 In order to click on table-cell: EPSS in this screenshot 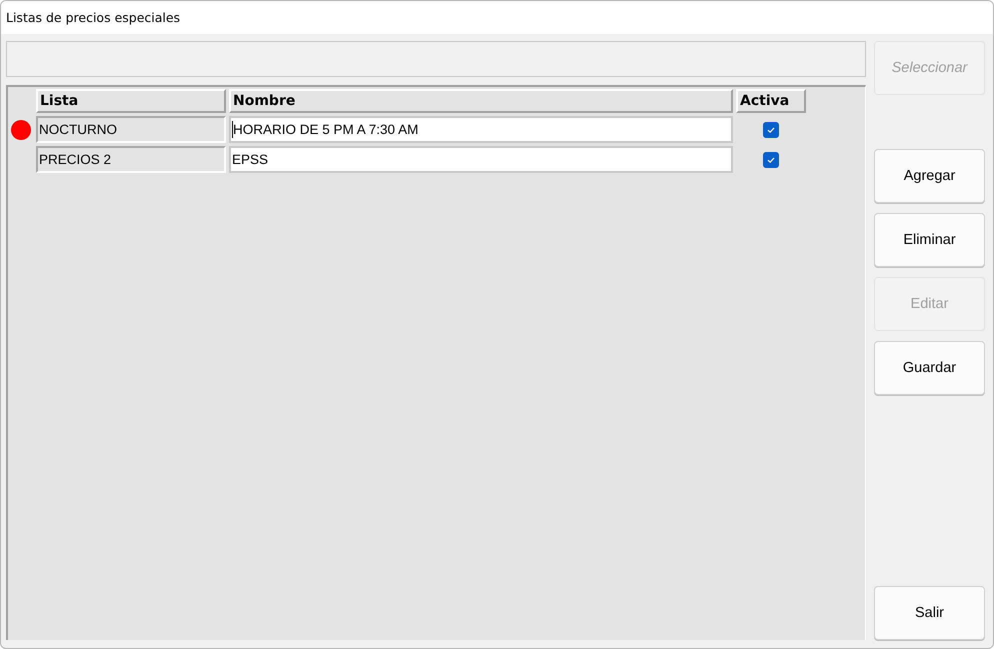, I will do `click(481, 159)`.